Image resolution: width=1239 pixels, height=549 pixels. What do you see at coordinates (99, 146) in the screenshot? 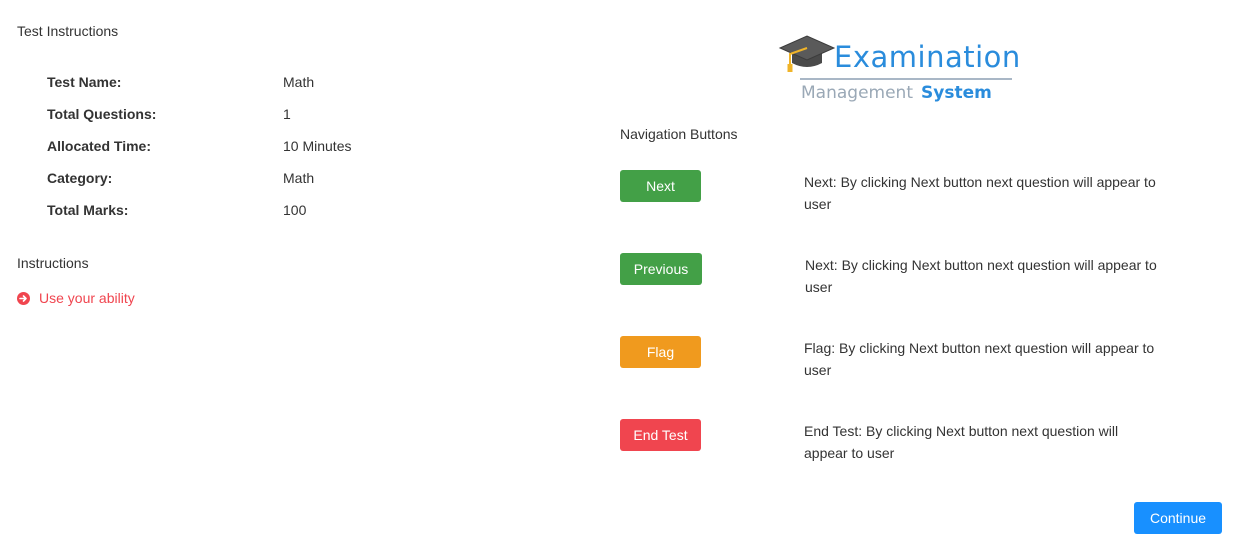
I see `allocated-time-label: Allocated Time:` at bounding box center [99, 146].